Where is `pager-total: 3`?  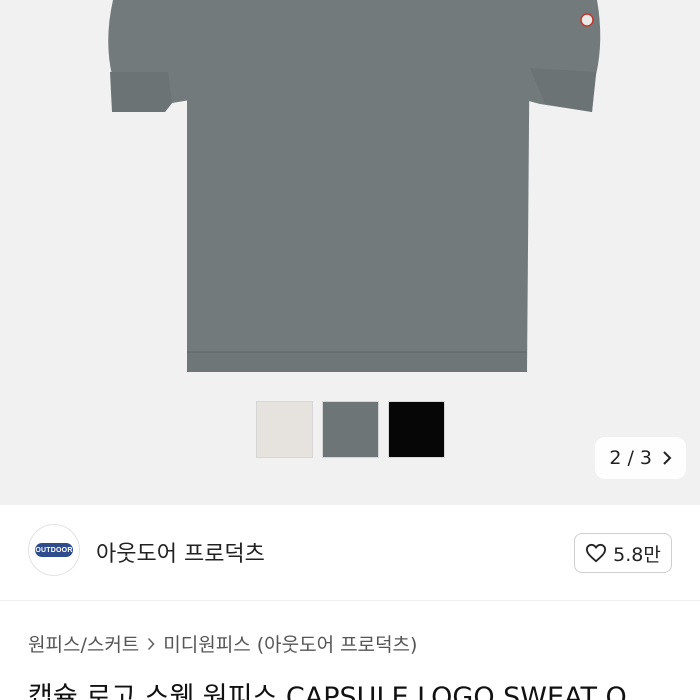 pager-total: 3 is located at coordinates (645, 458).